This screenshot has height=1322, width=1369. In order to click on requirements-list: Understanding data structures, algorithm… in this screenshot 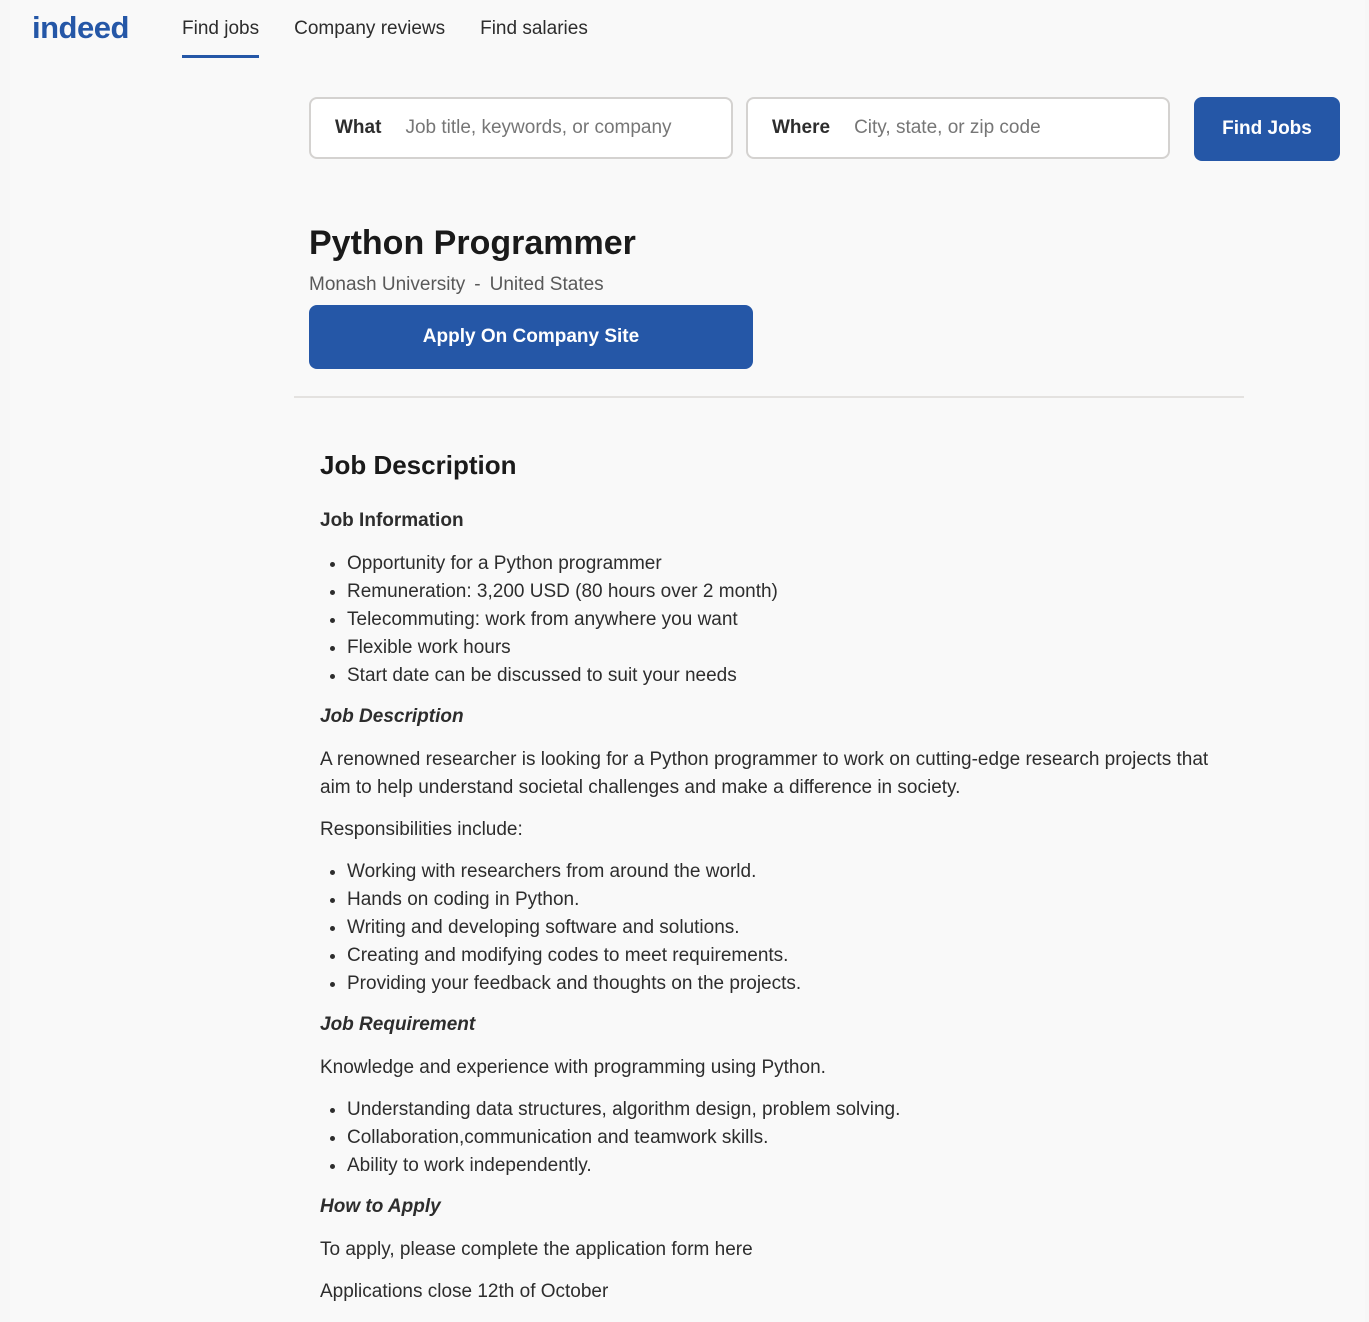, I will do `click(770, 1138)`.